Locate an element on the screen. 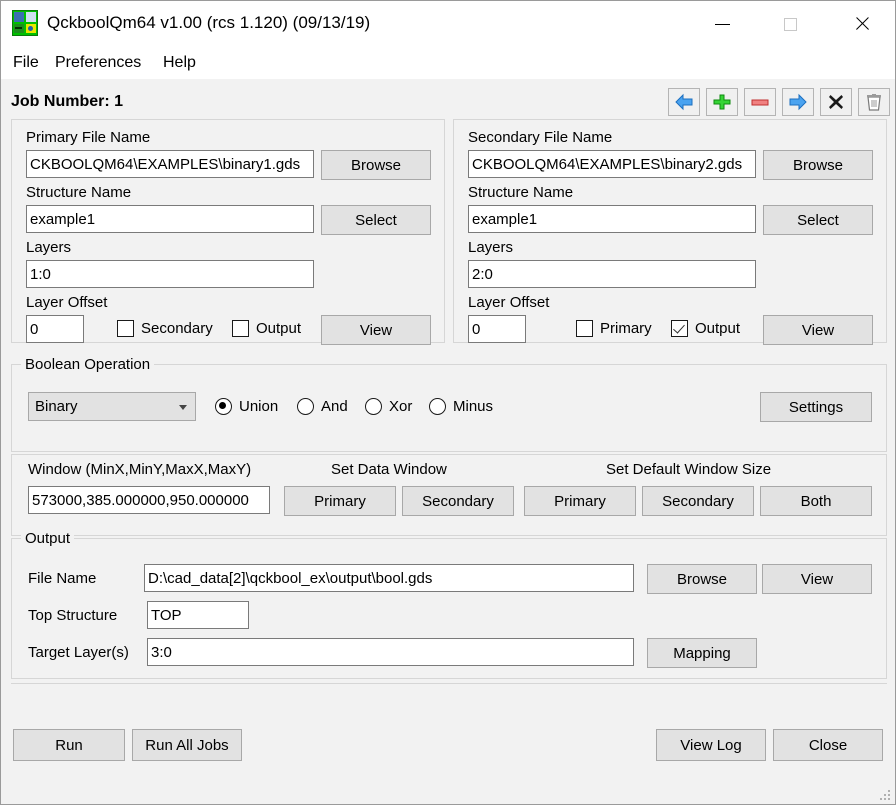 The image size is (896, 805). job-number-label: Job Number: 1 is located at coordinates (67, 101).